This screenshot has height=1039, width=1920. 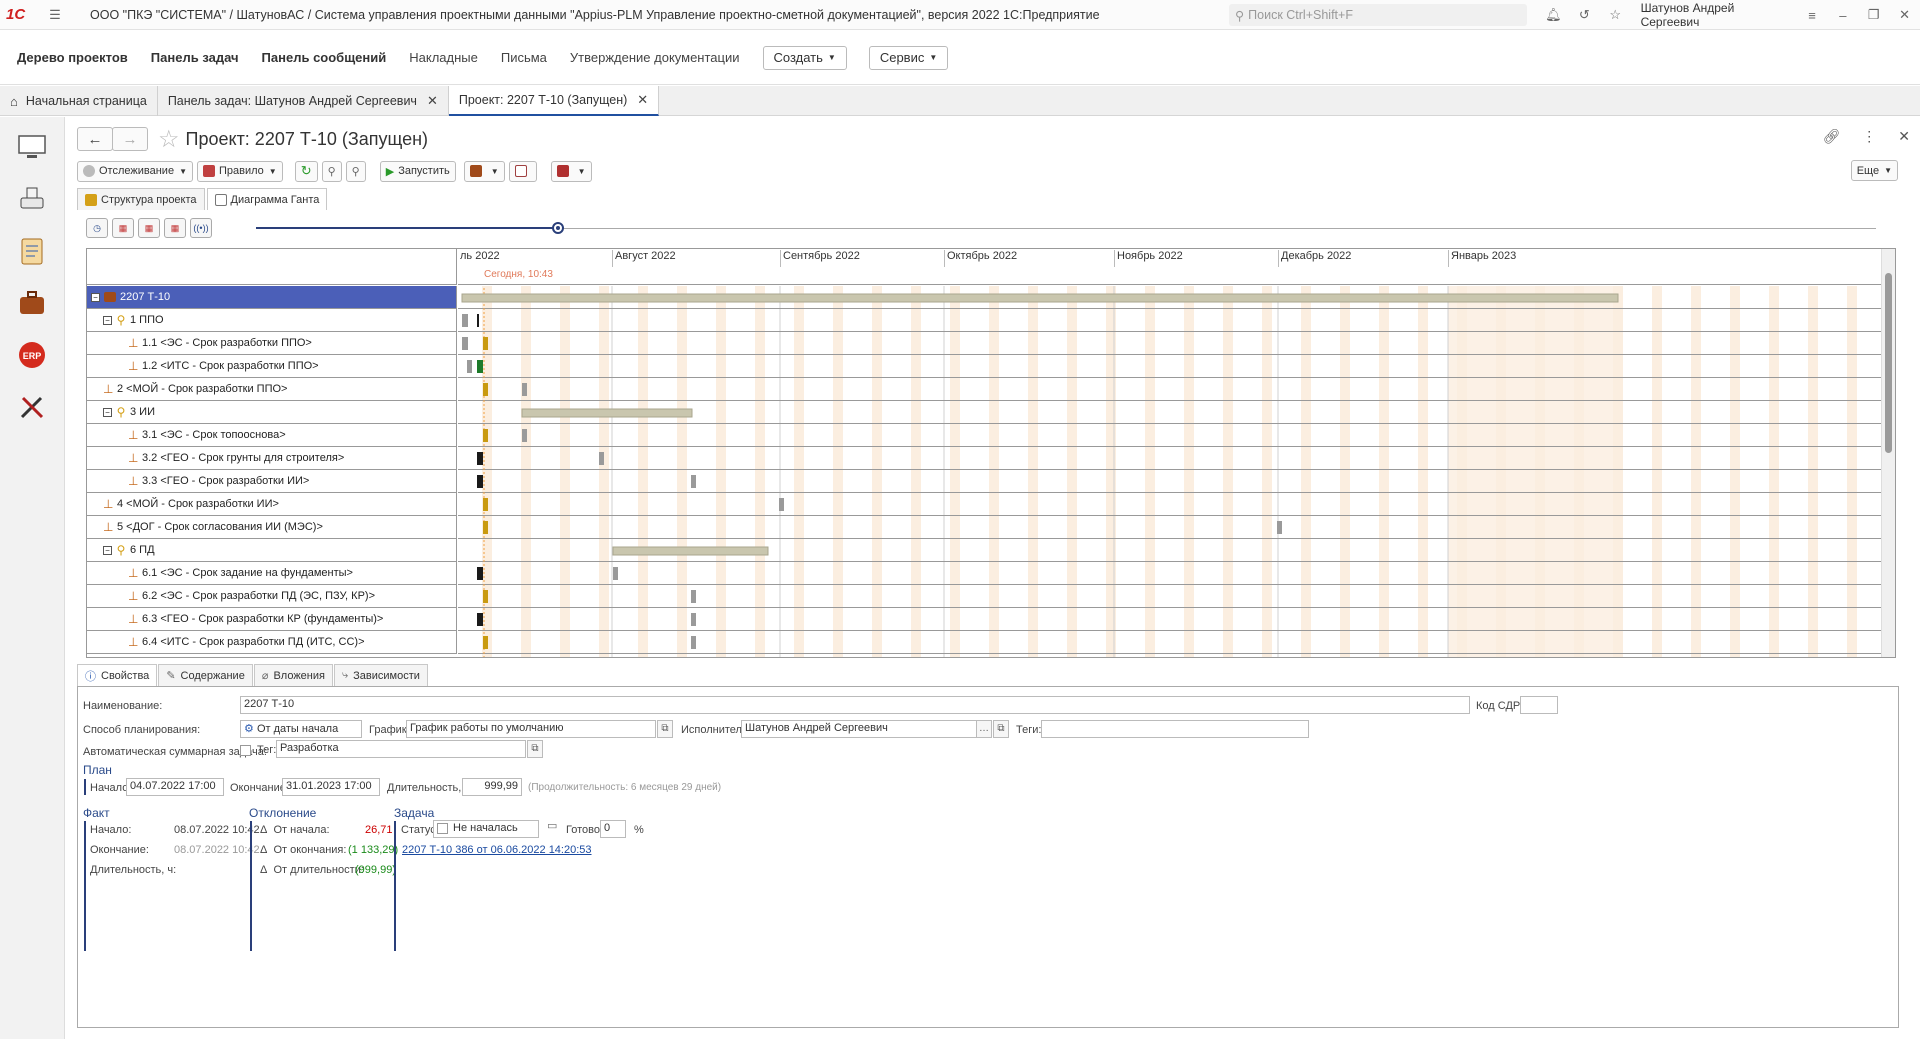 I want to click on planning-method-field: ⚙ От даты начала, so click(x=301, y=729).